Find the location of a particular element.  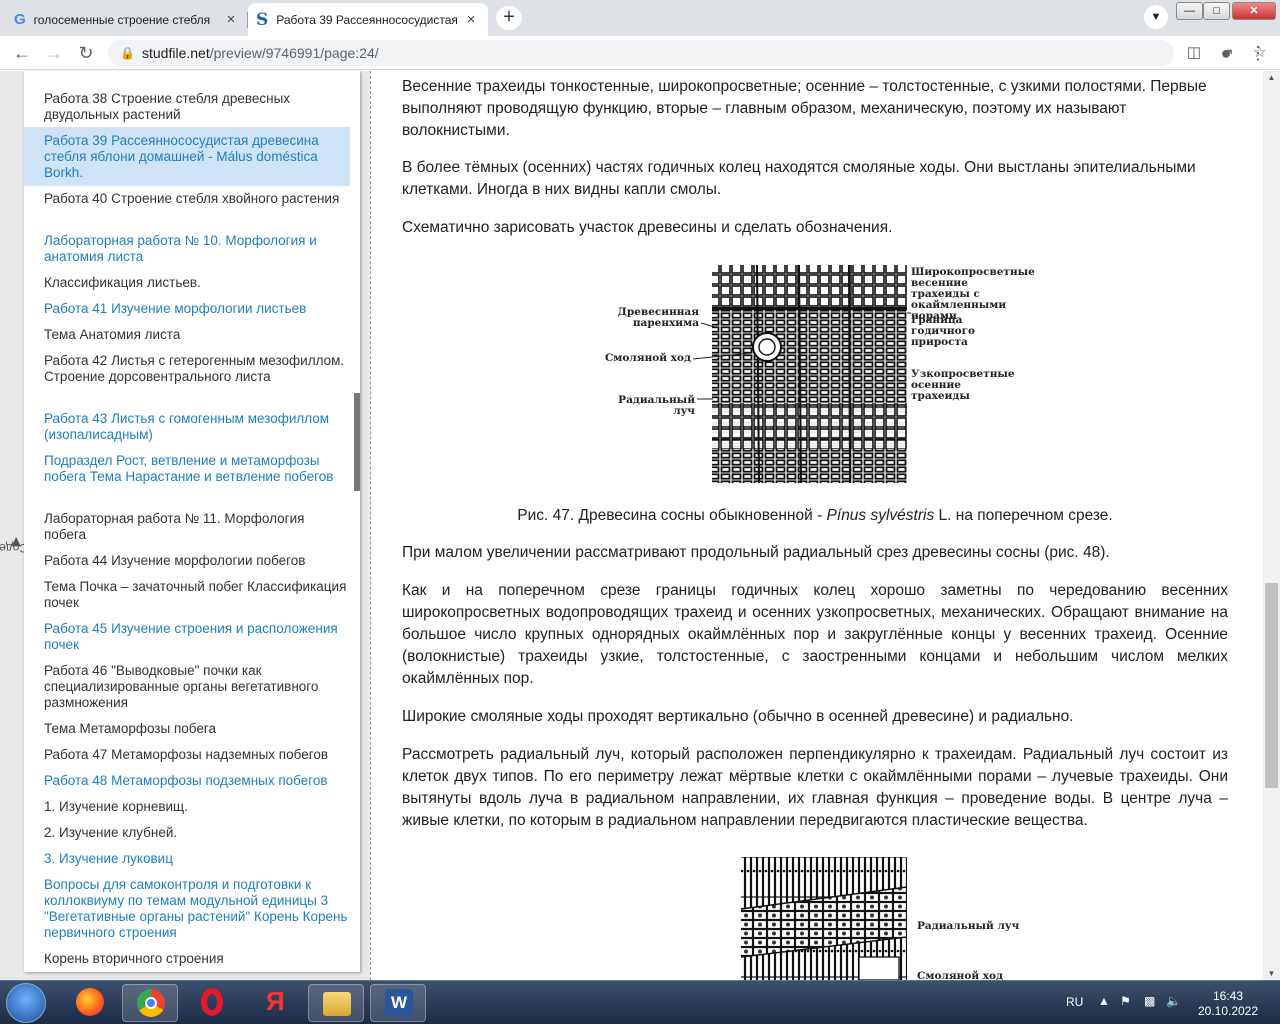

url-host: studfile.net is located at coordinates (176, 53).